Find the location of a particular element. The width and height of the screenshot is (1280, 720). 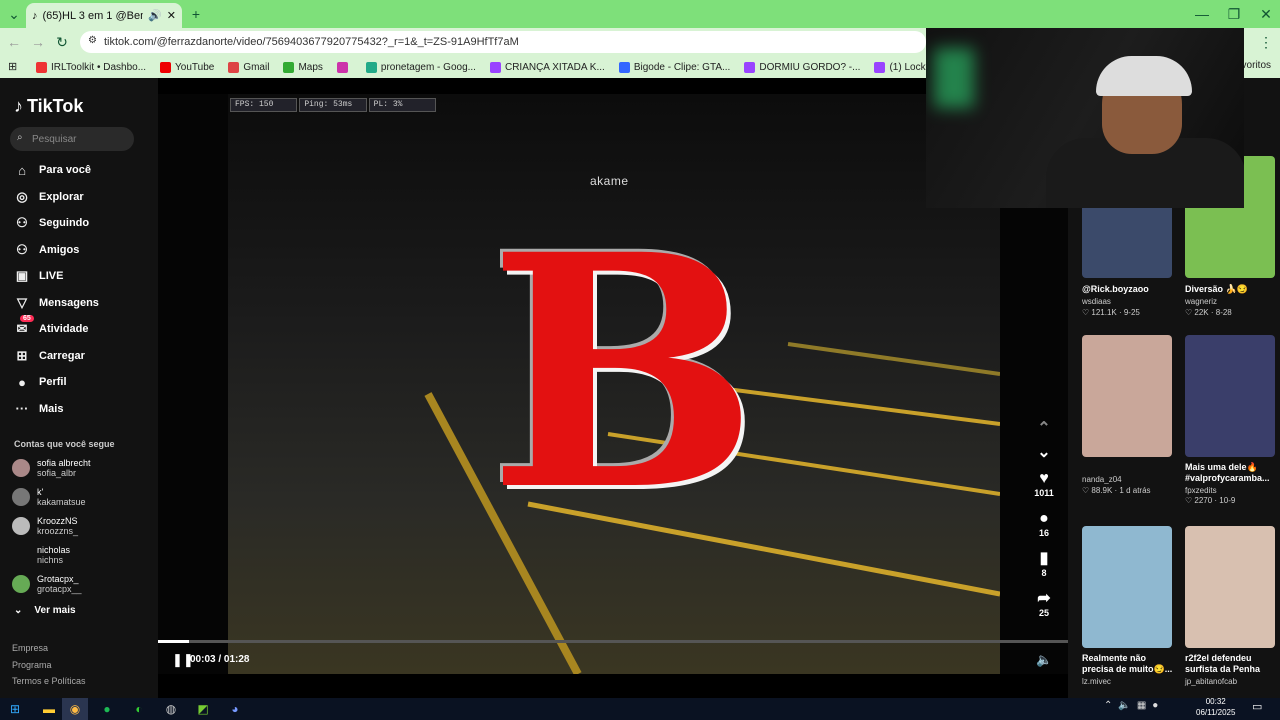

nav-item-upload: ⊞ Carregar is located at coordinates (49, 356).